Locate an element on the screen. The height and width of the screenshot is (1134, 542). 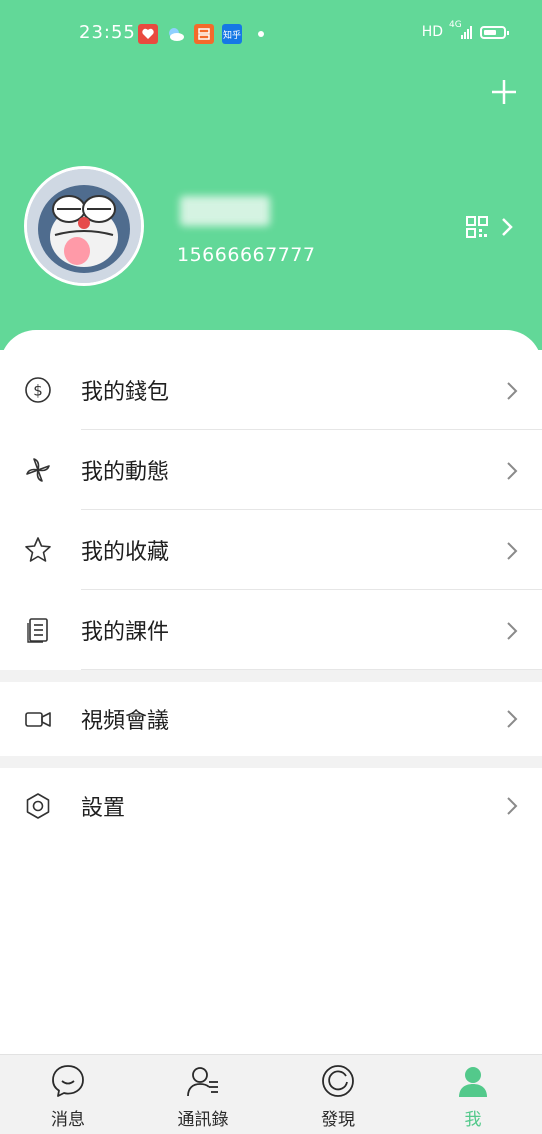
phone-number: 15666667777 is located at coordinates (246, 255).